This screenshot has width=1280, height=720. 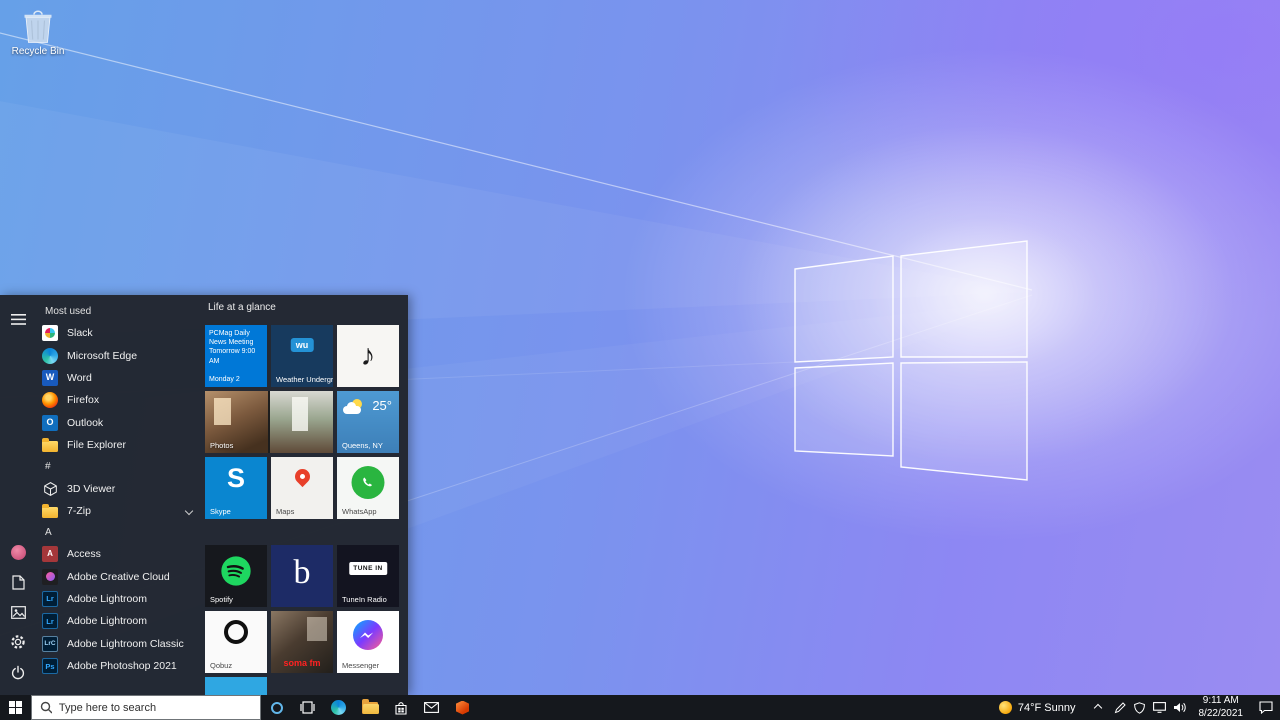 What do you see at coordinates (91, 488) in the screenshot?
I see `app-item-label: 3D Viewer` at bounding box center [91, 488].